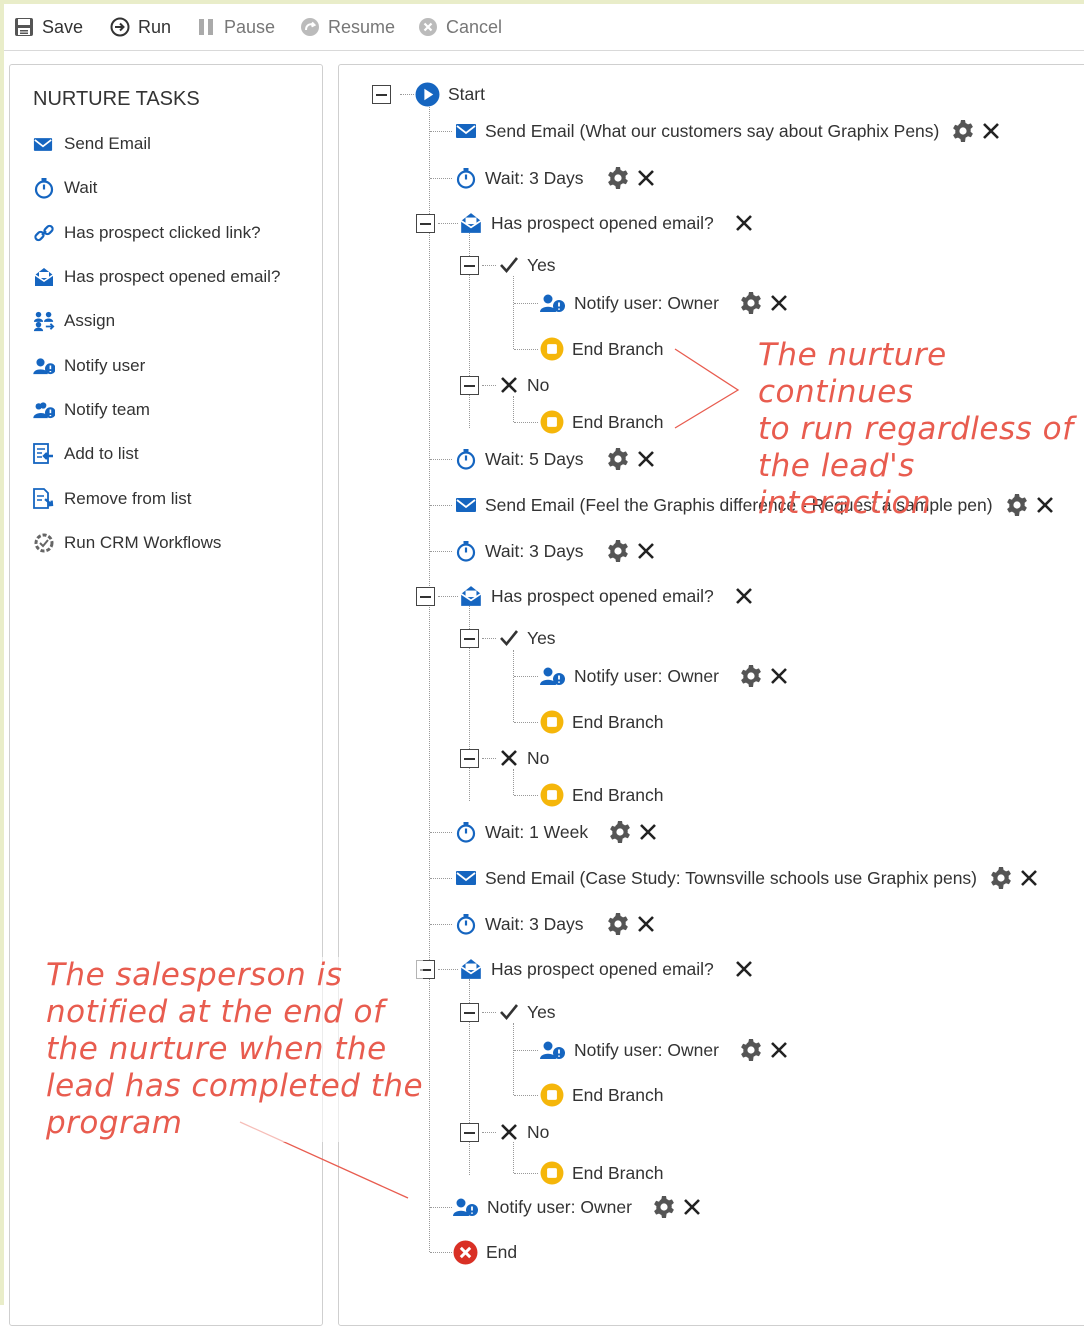 The image size is (1084, 1326). Describe the element at coordinates (852, 373) in the screenshot. I see `annotation-line: The nurture continues` at that location.